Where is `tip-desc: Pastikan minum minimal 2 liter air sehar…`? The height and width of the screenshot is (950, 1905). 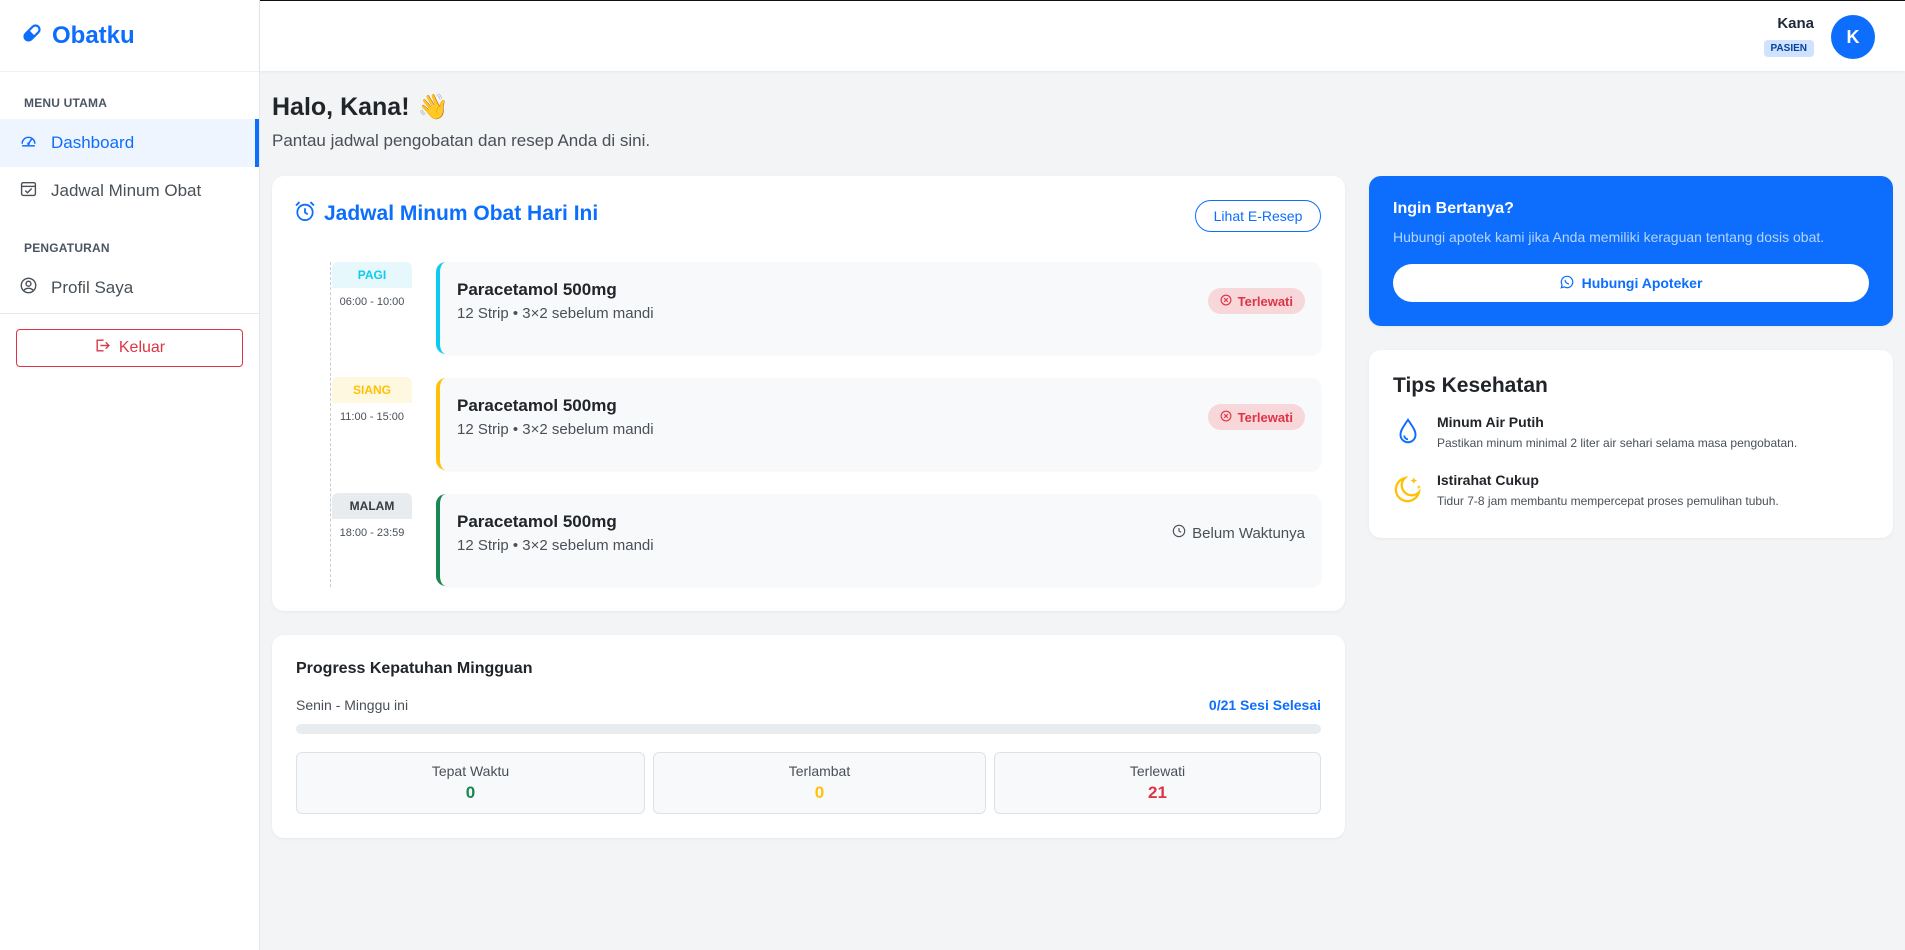 tip-desc: Pastikan minum minimal 2 liter air sehar… is located at coordinates (1617, 443).